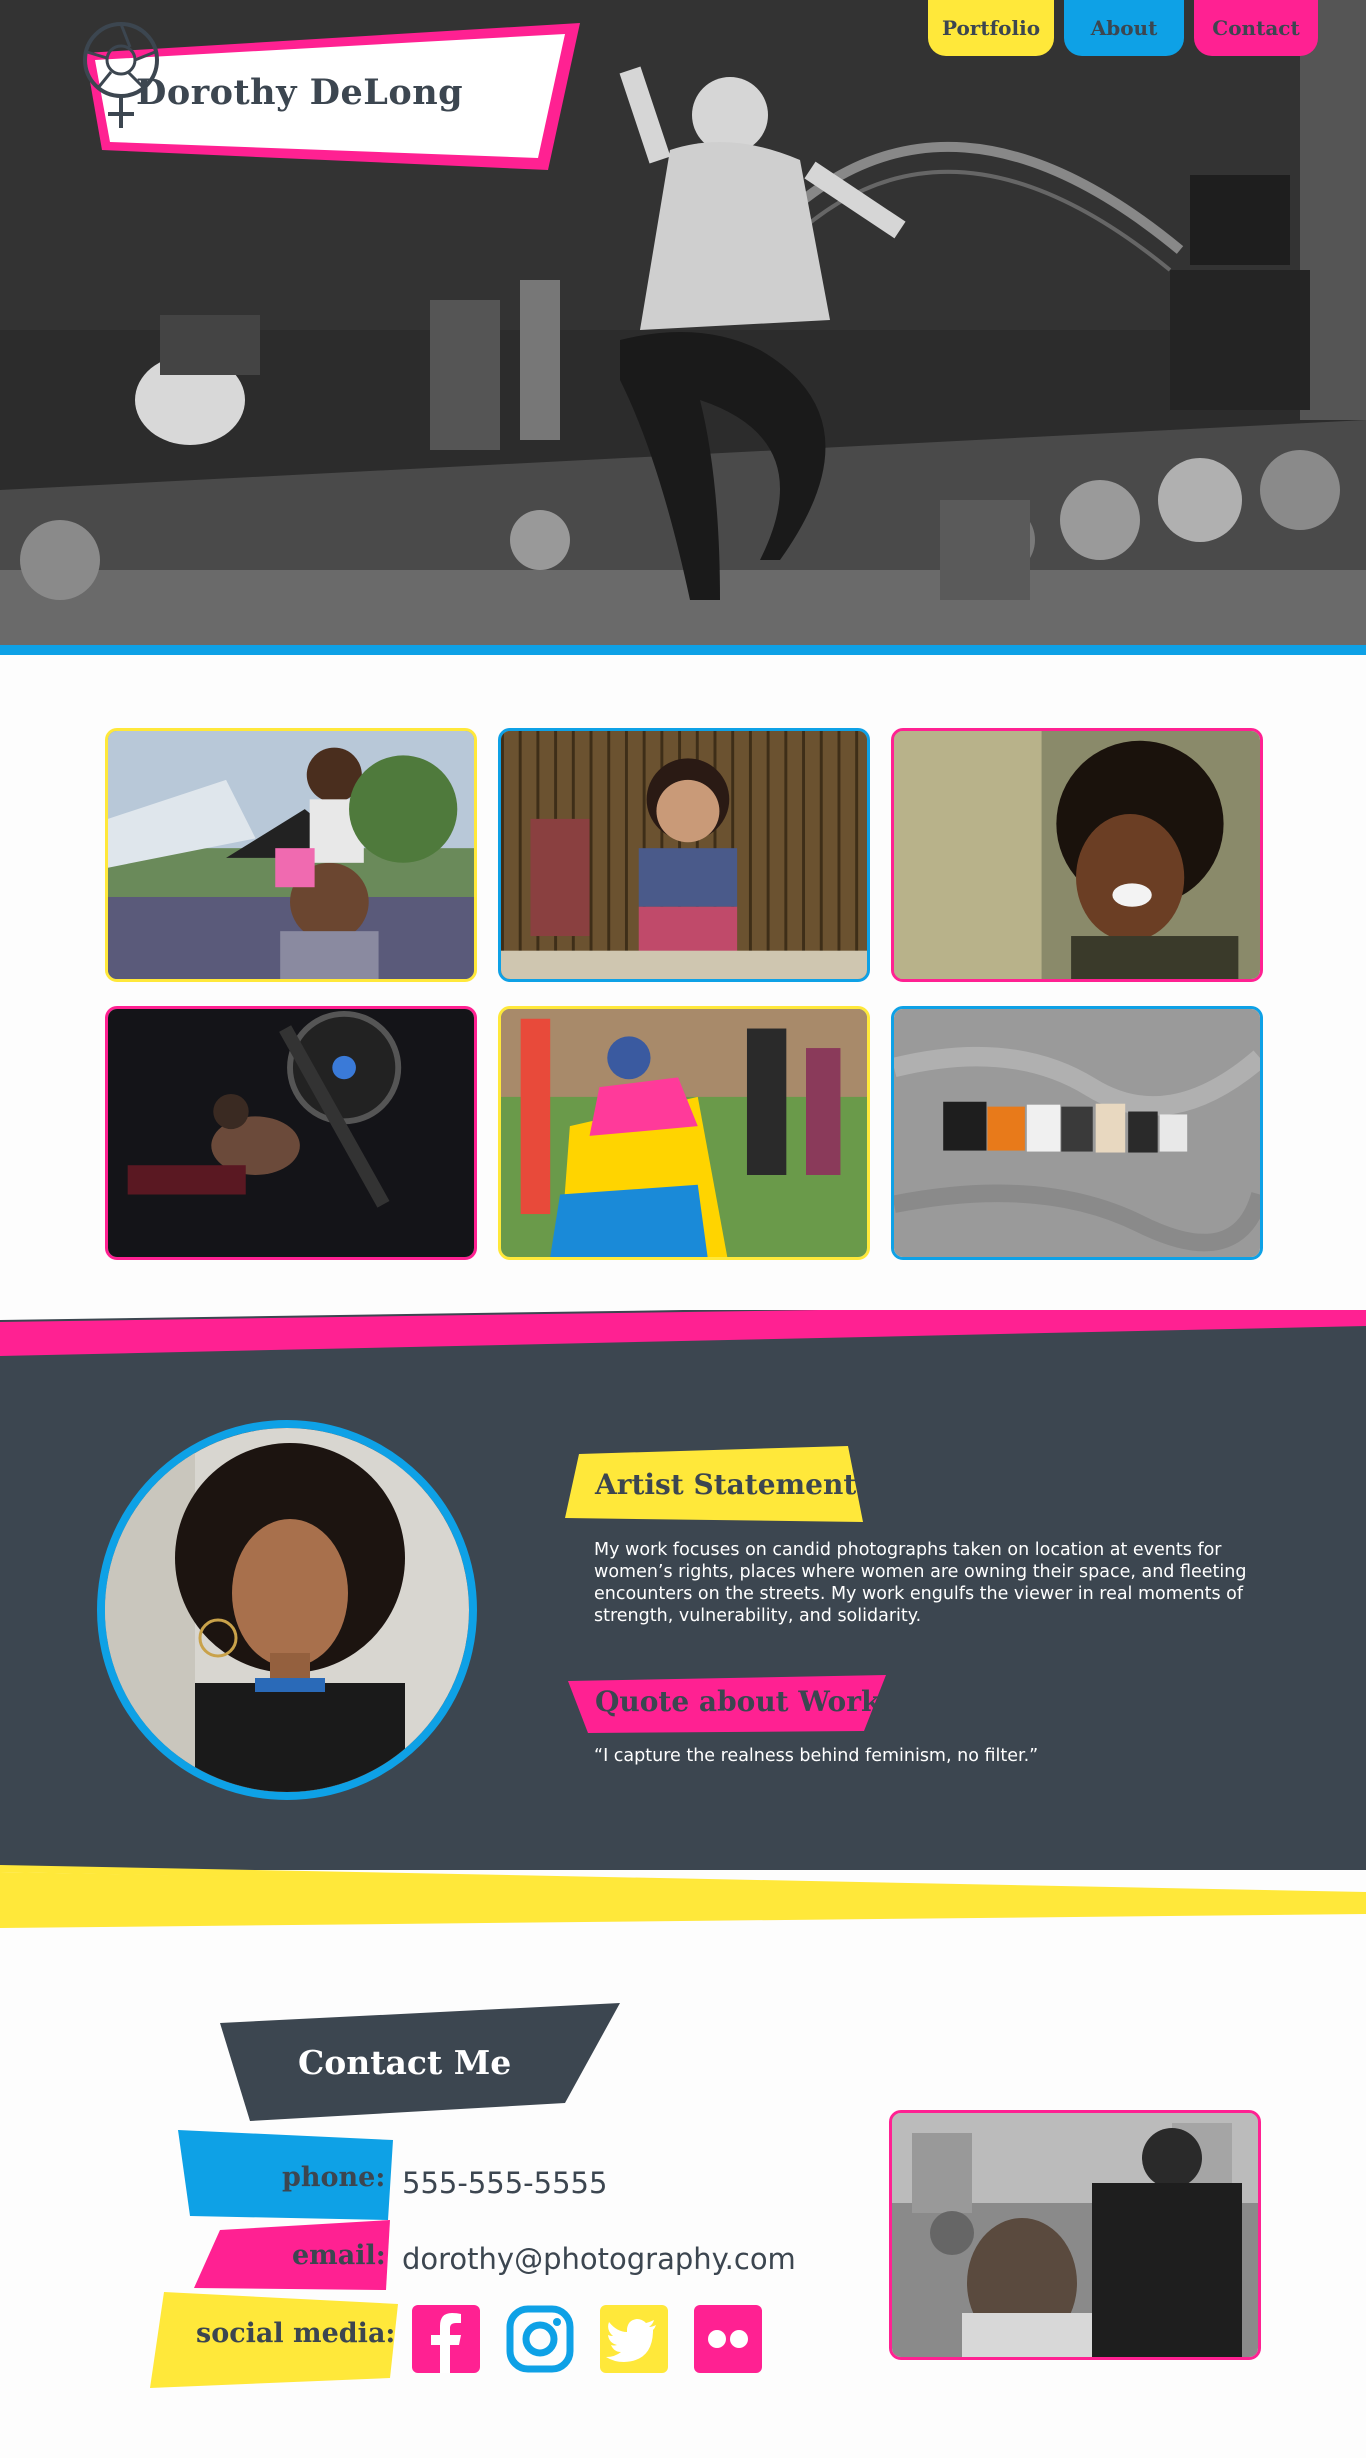  Describe the element at coordinates (339, 2255) in the screenshot. I see `email-label: email:` at that location.